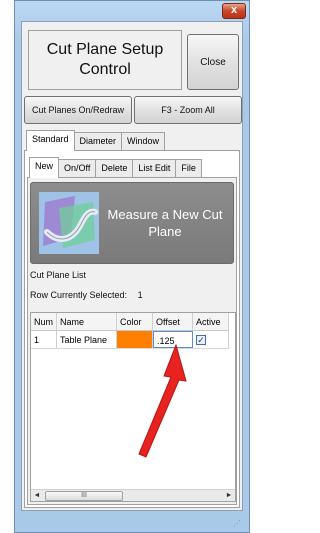 The height and width of the screenshot is (533, 320). I want to click on tab-delete: Delete, so click(114, 168).